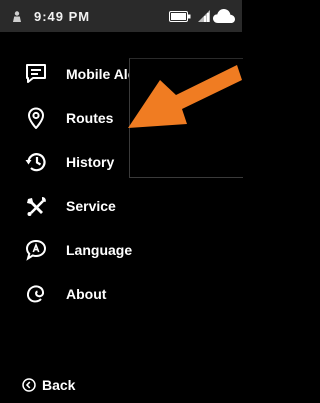  Describe the element at coordinates (185, 96) in the screenshot. I see `annotation-arrow-icon` at that location.